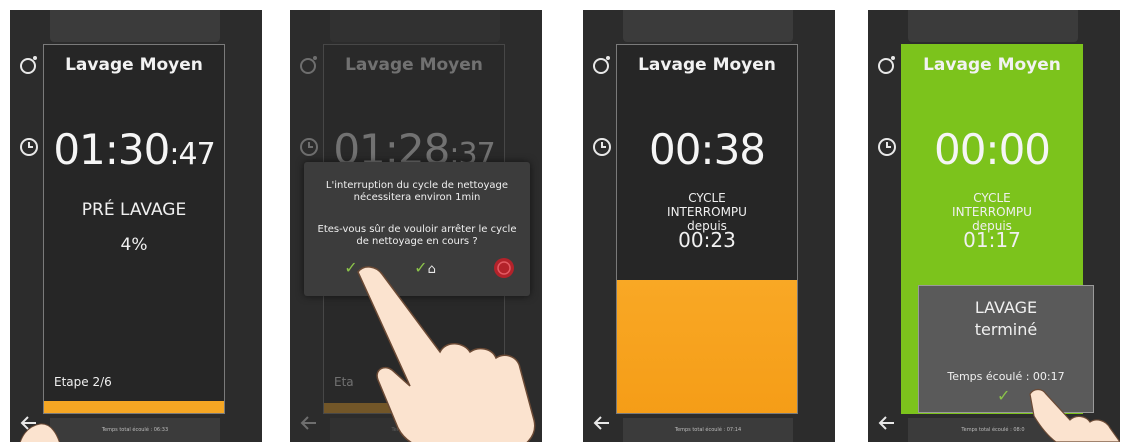 The image size is (1131, 442). I want to click on progress-fill, so click(707, 346).